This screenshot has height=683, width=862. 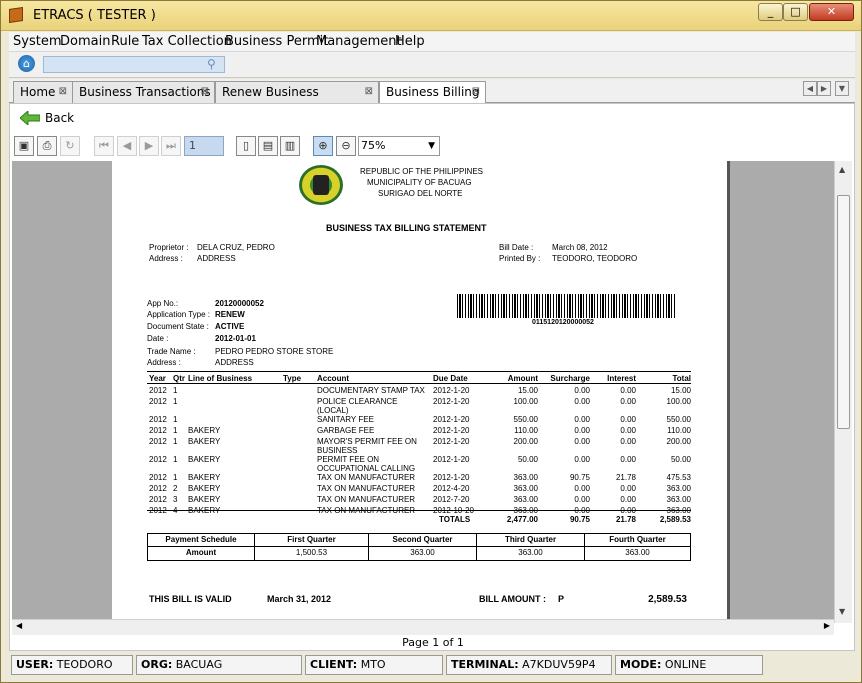 What do you see at coordinates (345, 419) in the screenshot?
I see `table-cell: SANITARY FEE` at bounding box center [345, 419].